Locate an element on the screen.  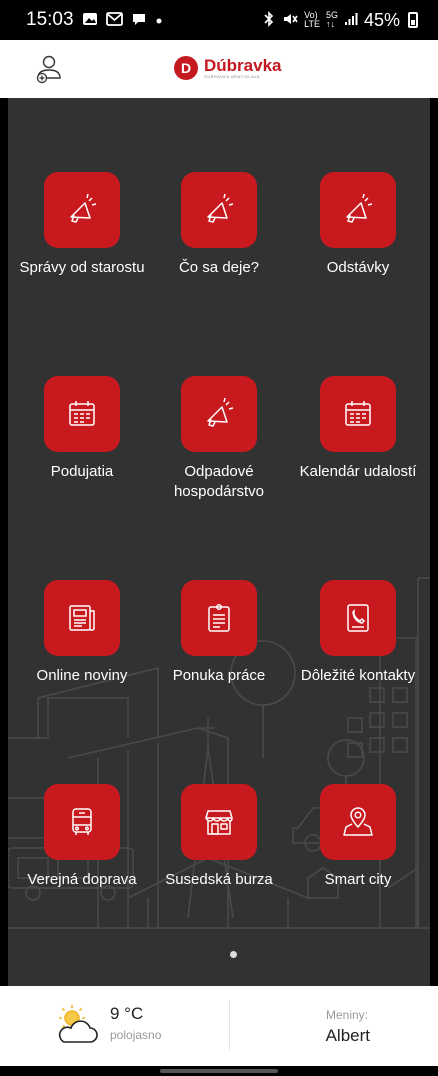
nameday-label: Meniny: is located at coordinates (346, 1015).